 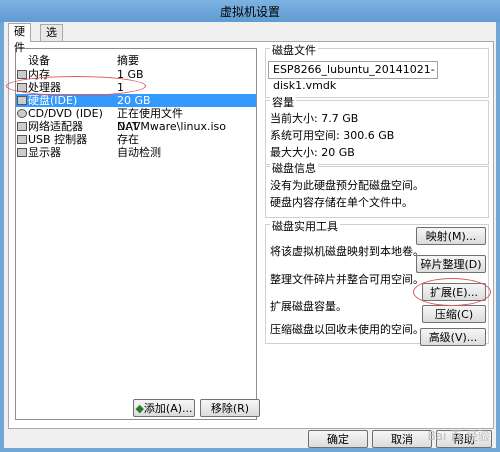 I want to click on expand-description: 扩展磁盘容量。, so click(x=308, y=306).